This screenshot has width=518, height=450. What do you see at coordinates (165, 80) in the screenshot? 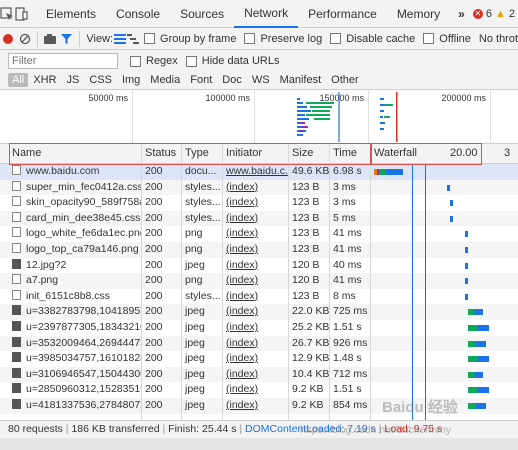
I see `type-filter-media: Media` at bounding box center [165, 80].